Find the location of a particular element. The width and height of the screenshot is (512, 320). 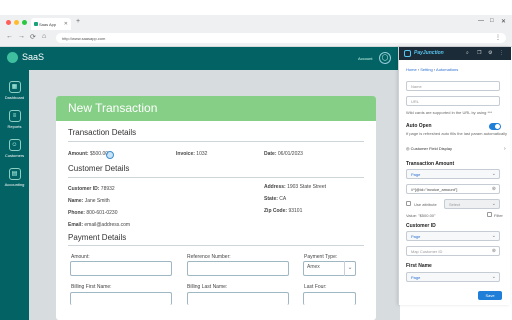

amount-selector-input: //*[@id="invoice_amount"] ⊗ is located at coordinates (453, 189).